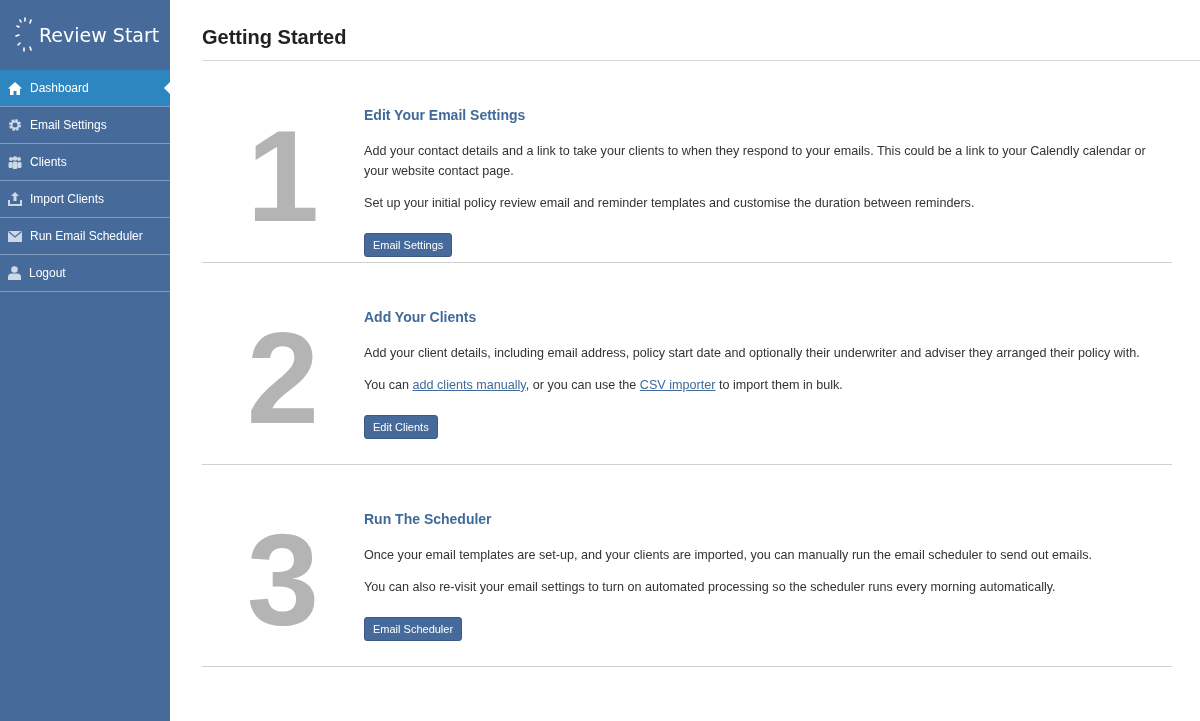  I want to click on step-description: Once your email templates are set-up, and your clients are imported, you can manually run the email scheduler to send out emails., so click(728, 555).